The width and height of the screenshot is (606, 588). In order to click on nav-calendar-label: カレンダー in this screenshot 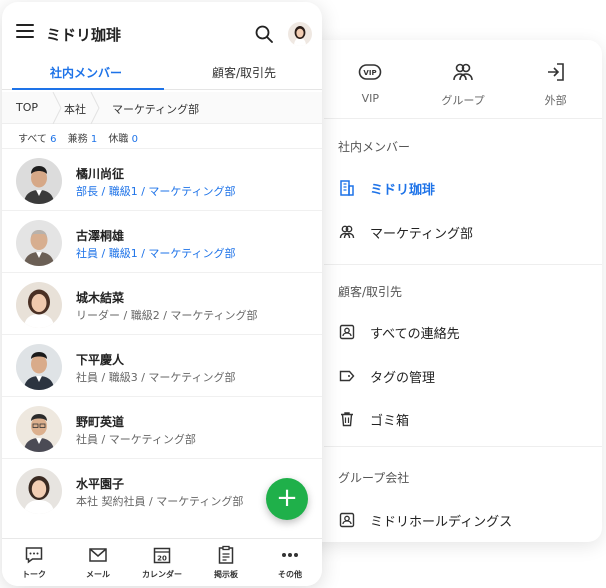, I will do `click(162, 574)`.